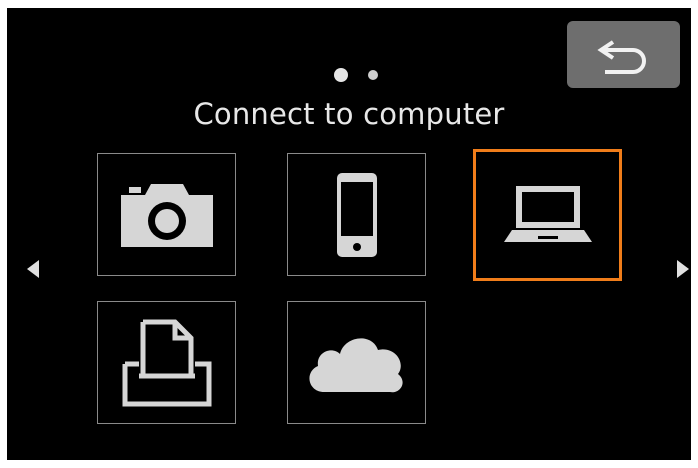 Image resolution: width=698 pixels, height=468 pixels. What do you see at coordinates (683, 269) in the screenshot?
I see `right-arrow-icon` at bounding box center [683, 269].